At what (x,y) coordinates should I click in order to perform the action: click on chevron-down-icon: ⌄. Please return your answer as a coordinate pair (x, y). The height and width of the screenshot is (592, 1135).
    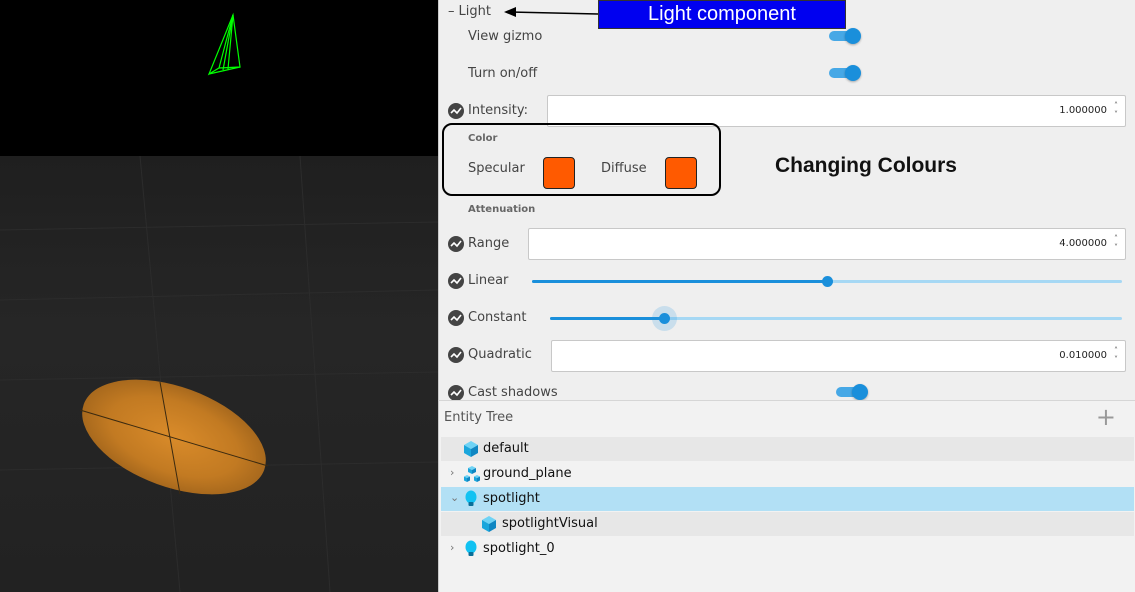
    Looking at the image, I should click on (454, 497).